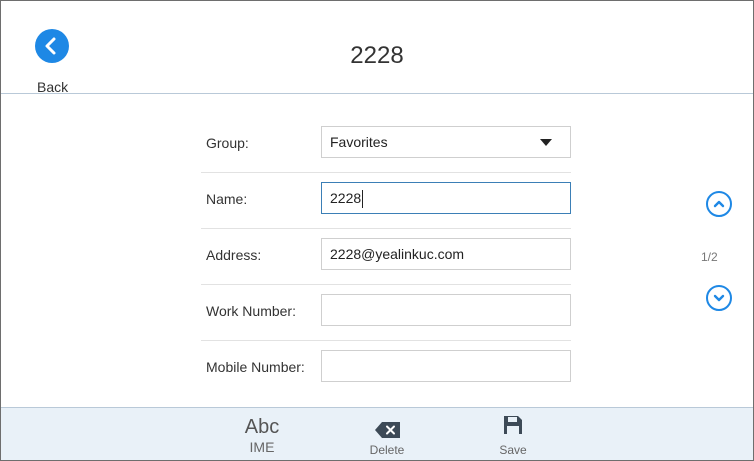 This screenshot has width=754, height=461. I want to click on name-input: 2228, so click(446, 198).